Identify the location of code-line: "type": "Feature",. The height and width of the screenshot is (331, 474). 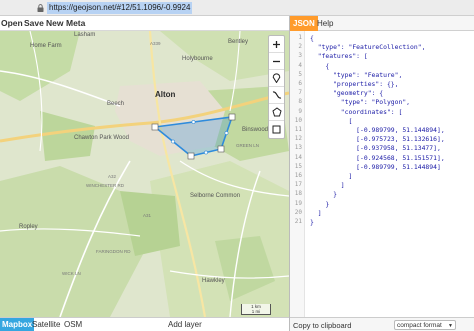
(356, 74).